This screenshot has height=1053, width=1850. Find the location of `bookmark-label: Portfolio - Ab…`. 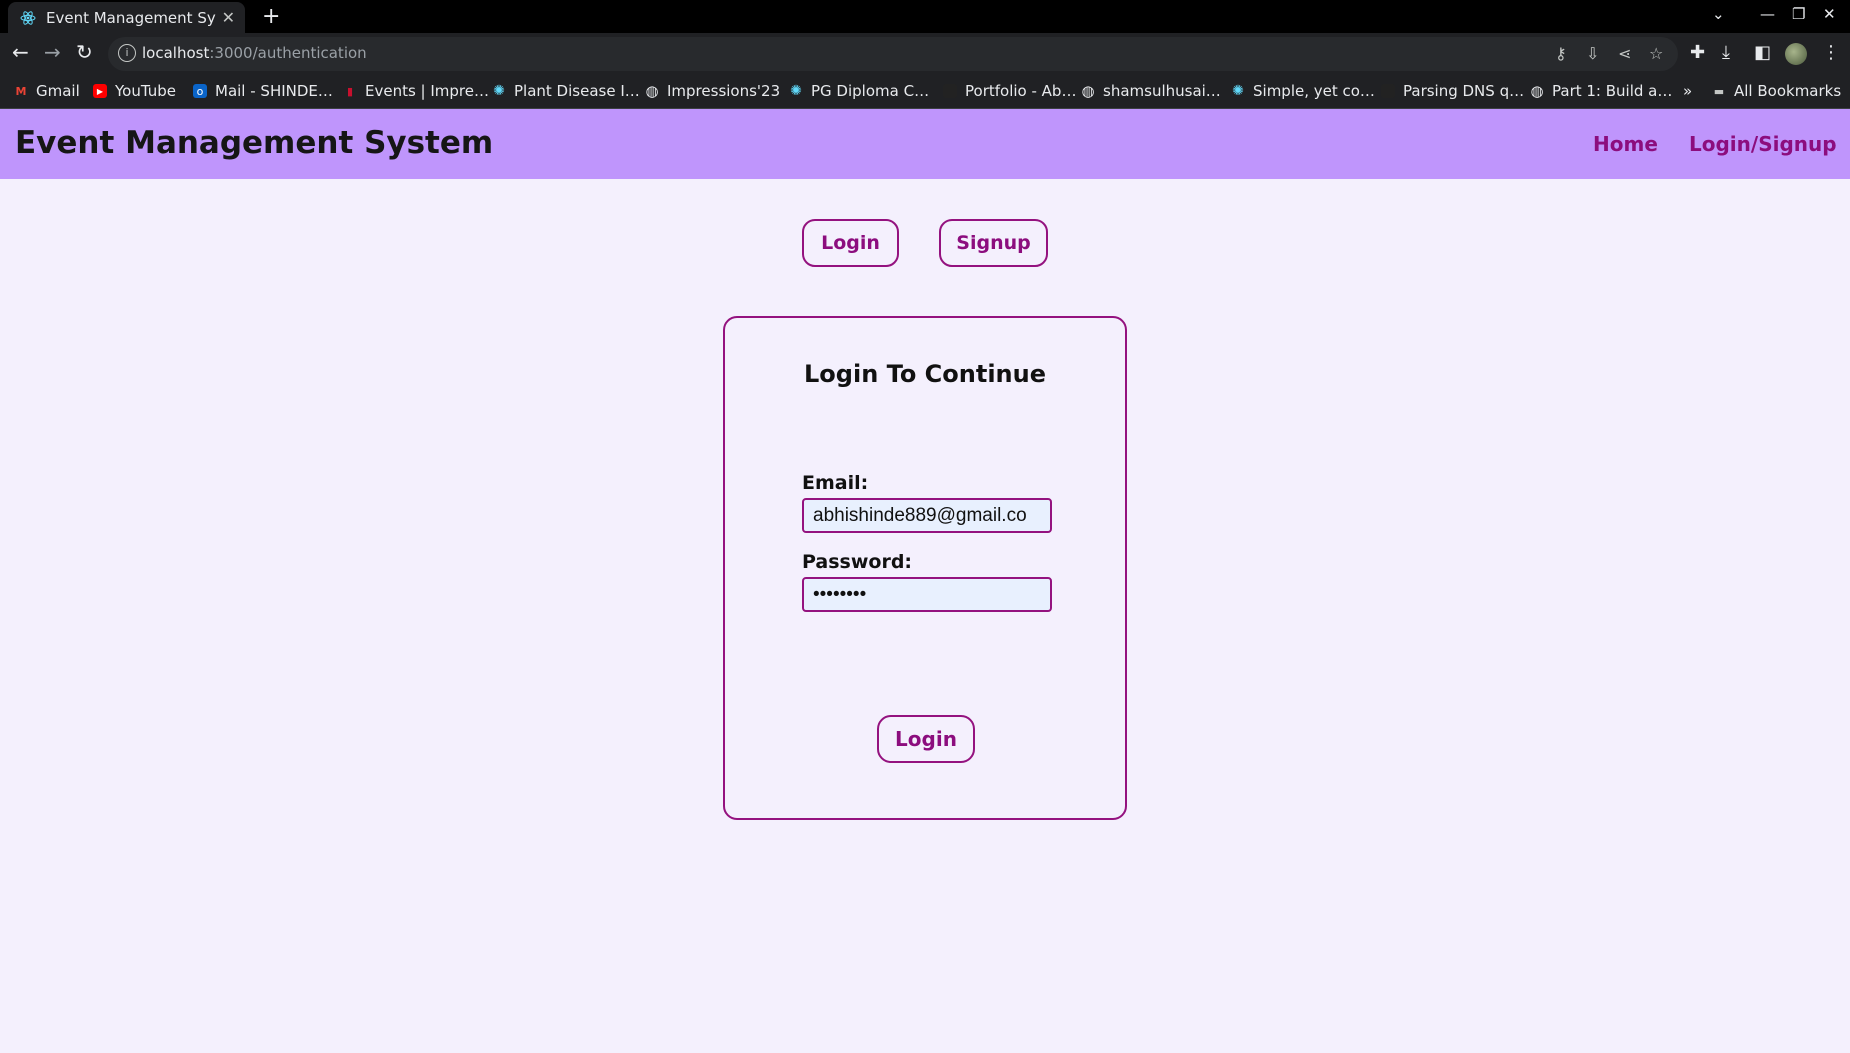

bookmark-label: Portfolio - Ab… is located at coordinates (1021, 91).